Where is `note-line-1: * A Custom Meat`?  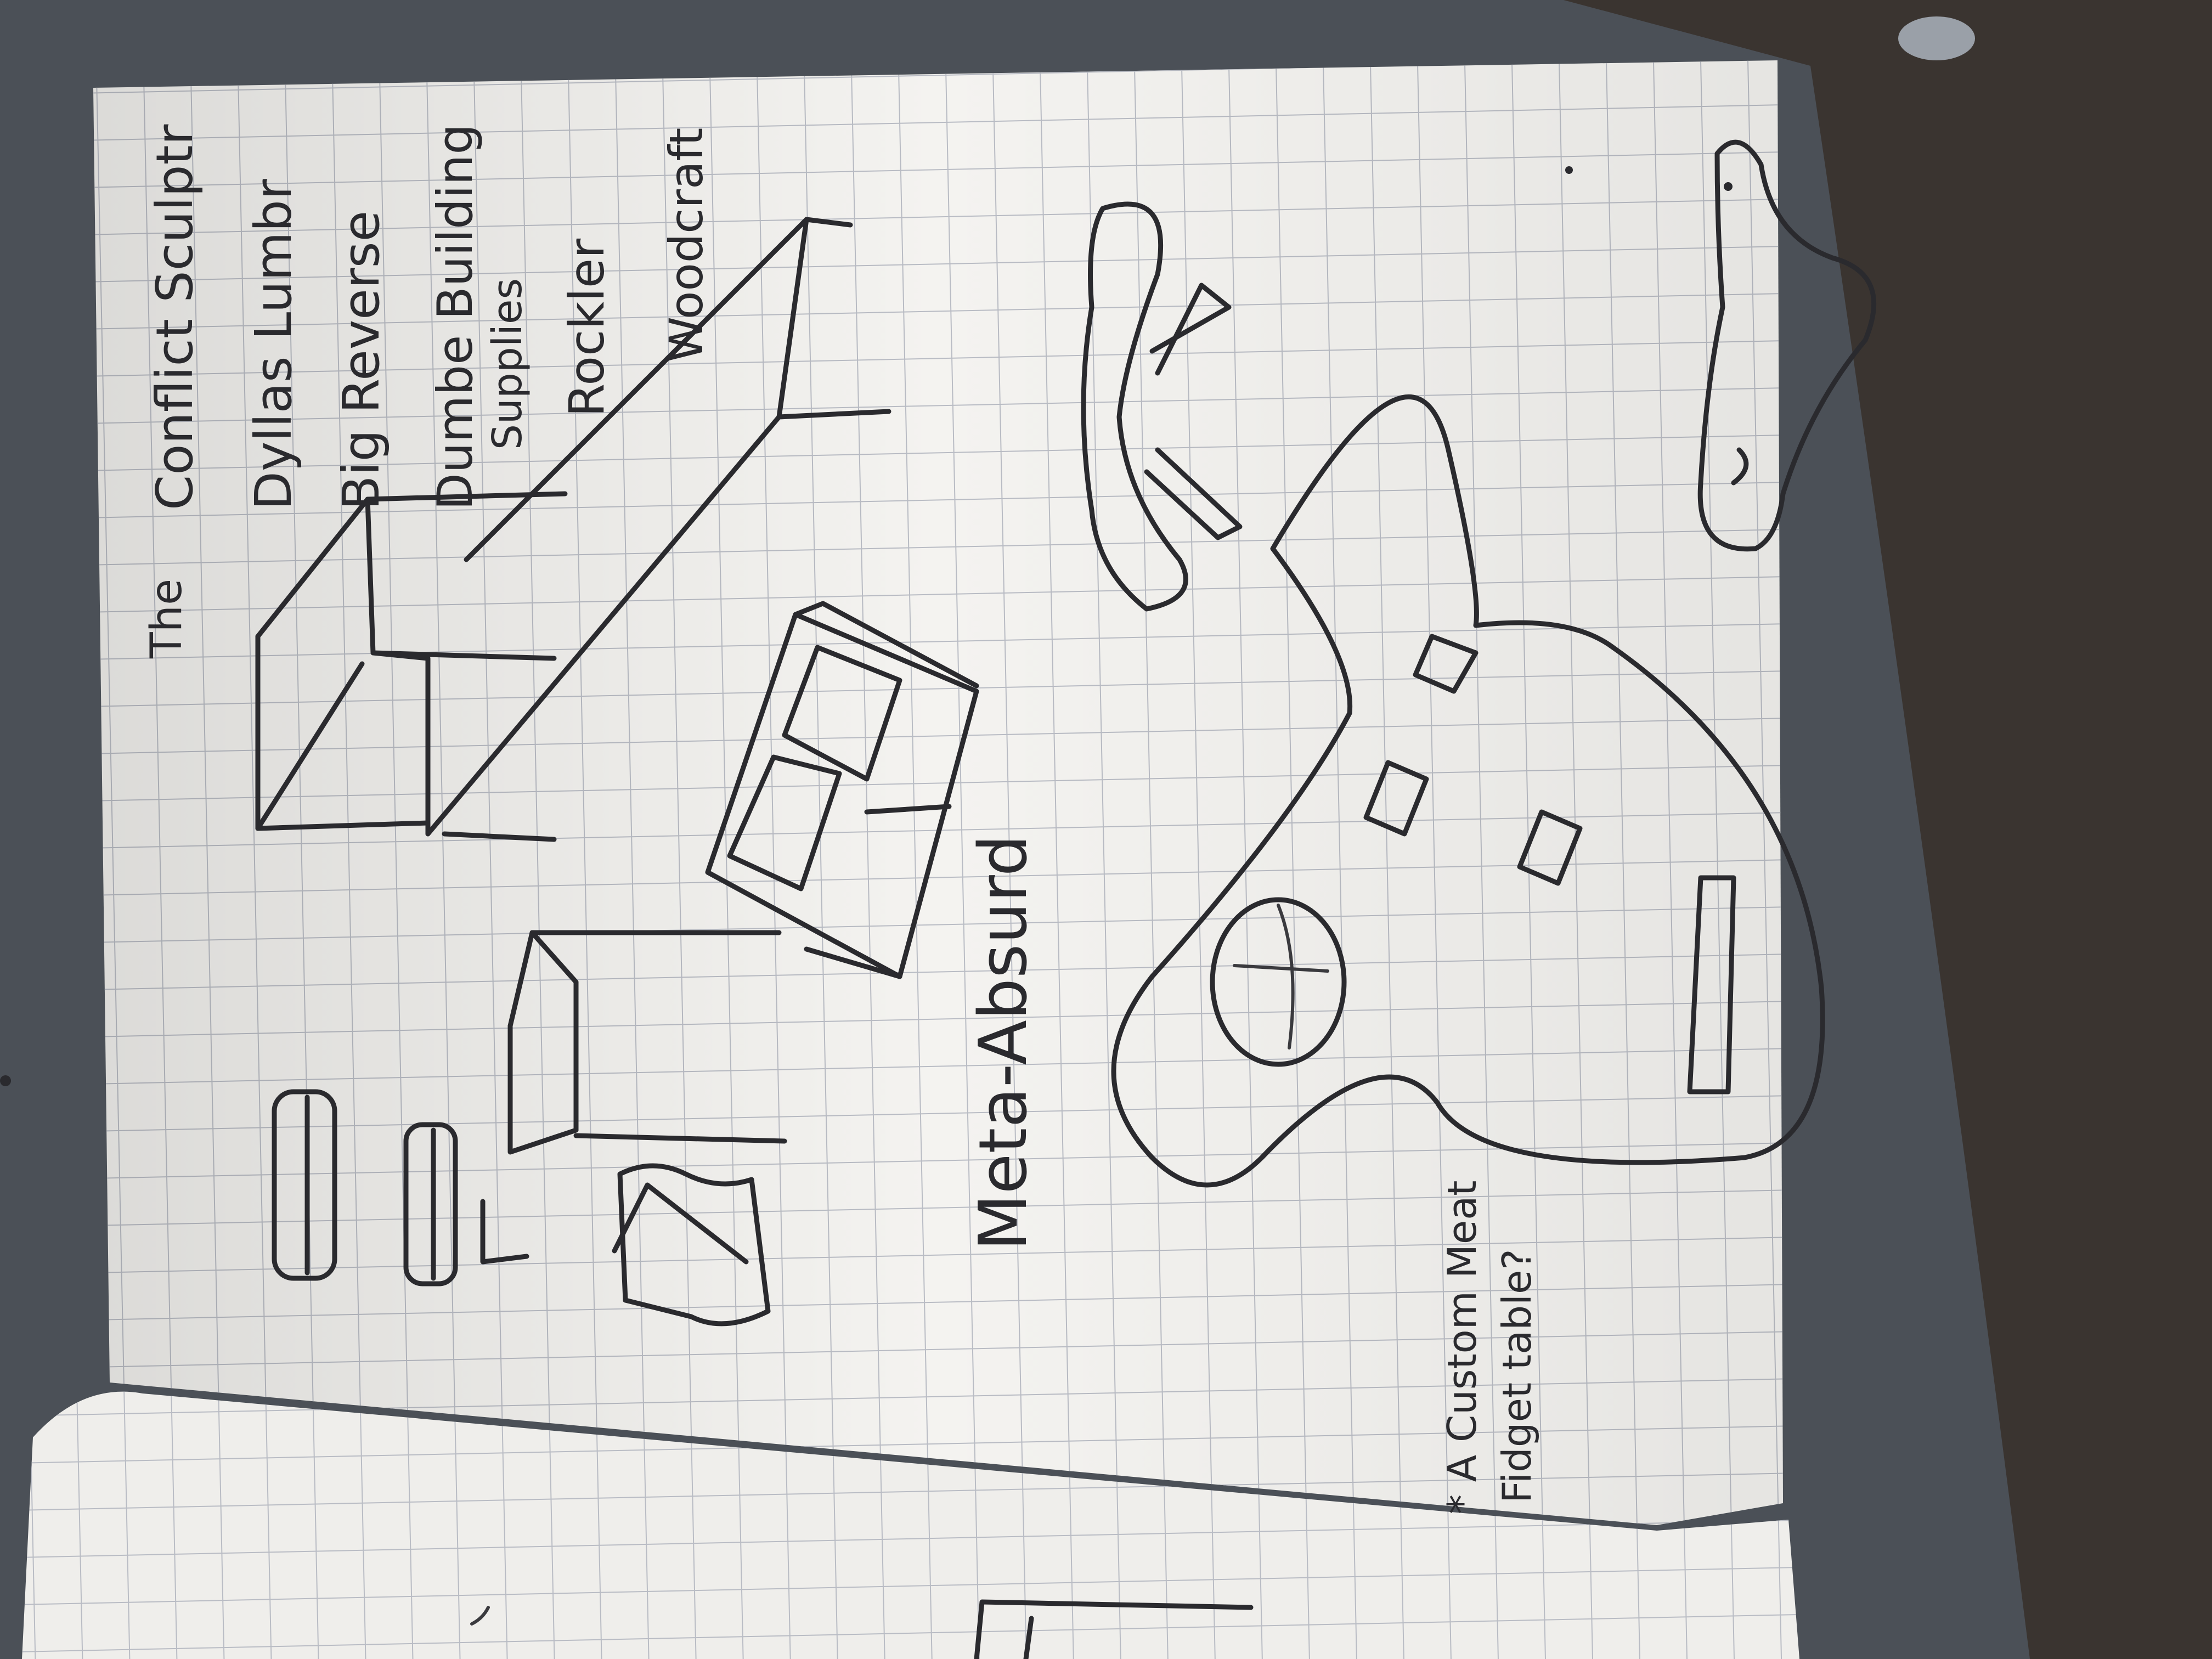
note-line-1: * A Custom Meat is located at coordinates (1462, 1347).